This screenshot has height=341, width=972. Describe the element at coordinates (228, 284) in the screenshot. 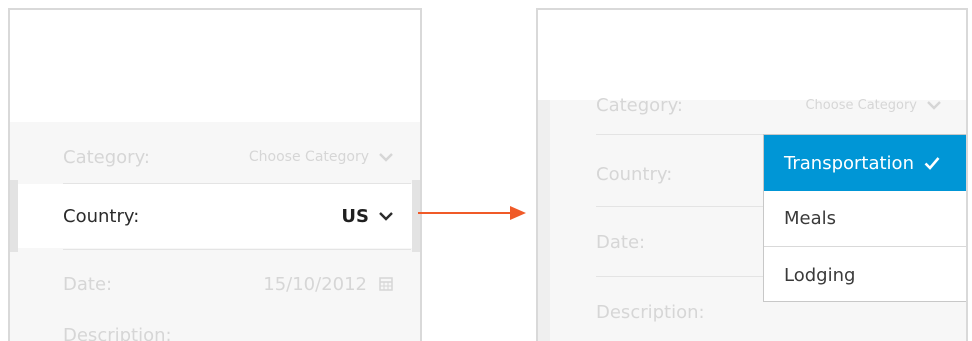

I see `date-row: Date: 15/10/2012` at that location.